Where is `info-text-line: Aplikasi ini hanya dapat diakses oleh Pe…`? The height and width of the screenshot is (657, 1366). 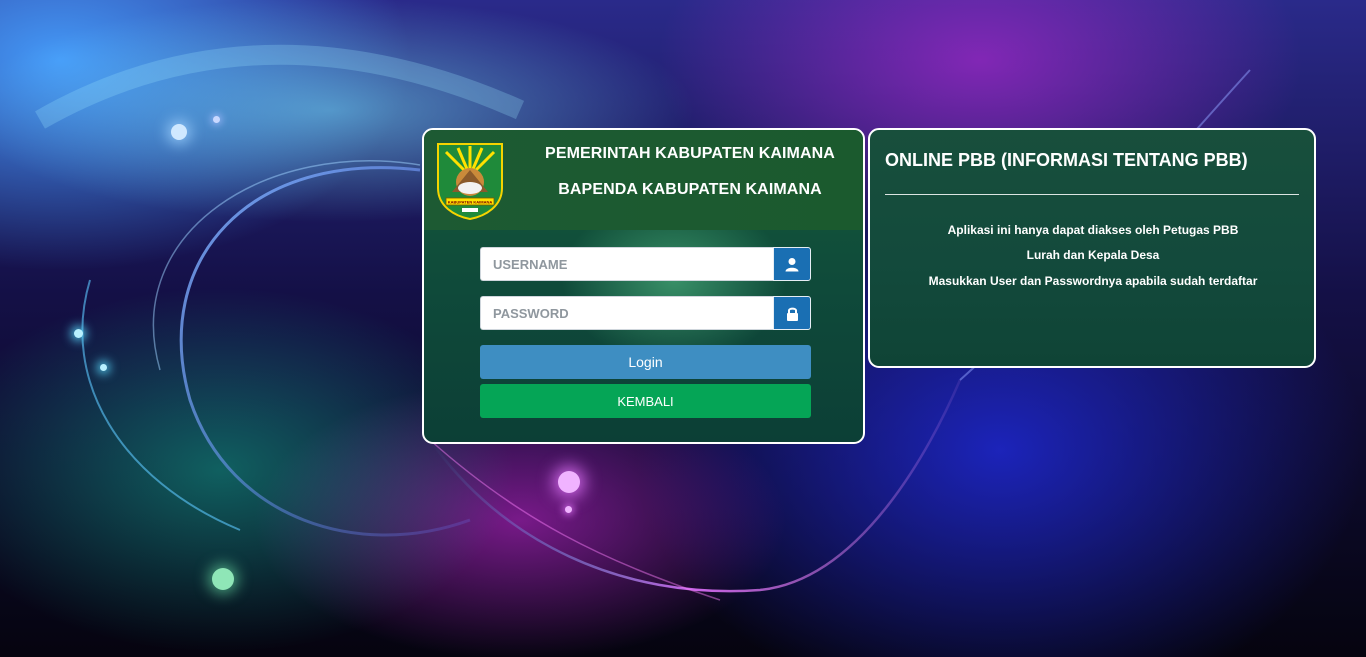
info-text-line: Aplikasi ini hanya dapat diakses oleh Pe… is located at coordinates (1093, 230).